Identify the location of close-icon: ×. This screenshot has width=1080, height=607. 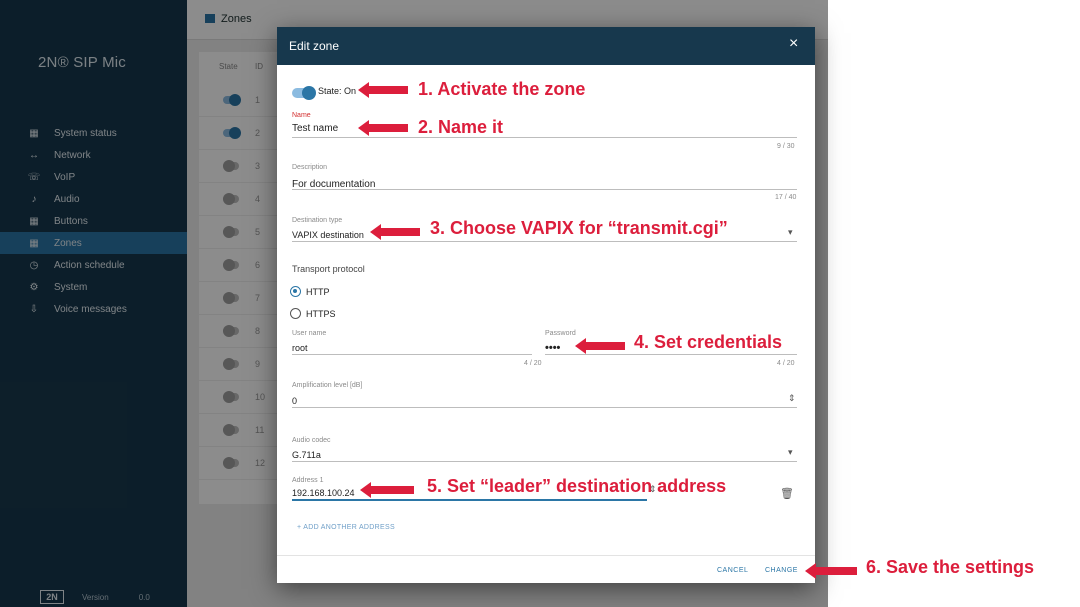
(793, 44).